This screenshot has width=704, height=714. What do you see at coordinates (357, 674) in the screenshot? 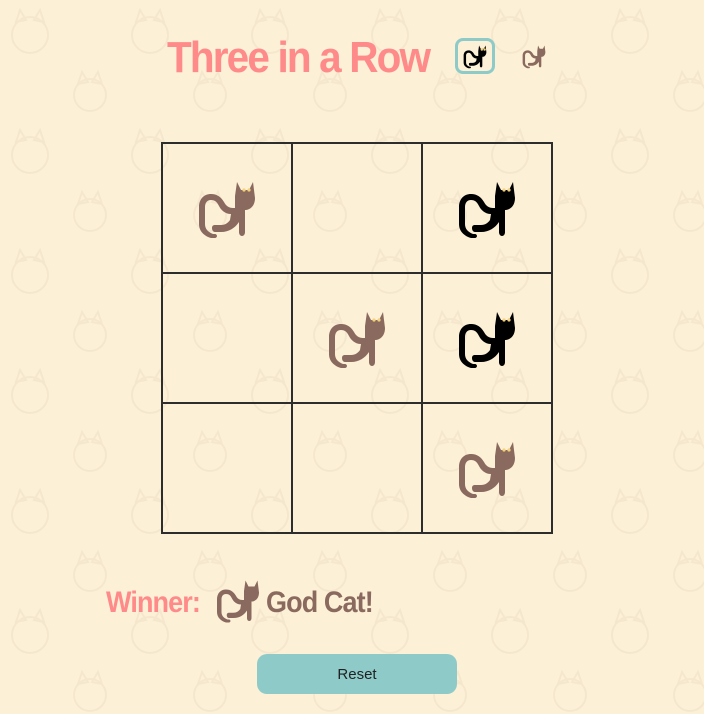
I see `reset-button: Reset` at bounding box center [357, 674].